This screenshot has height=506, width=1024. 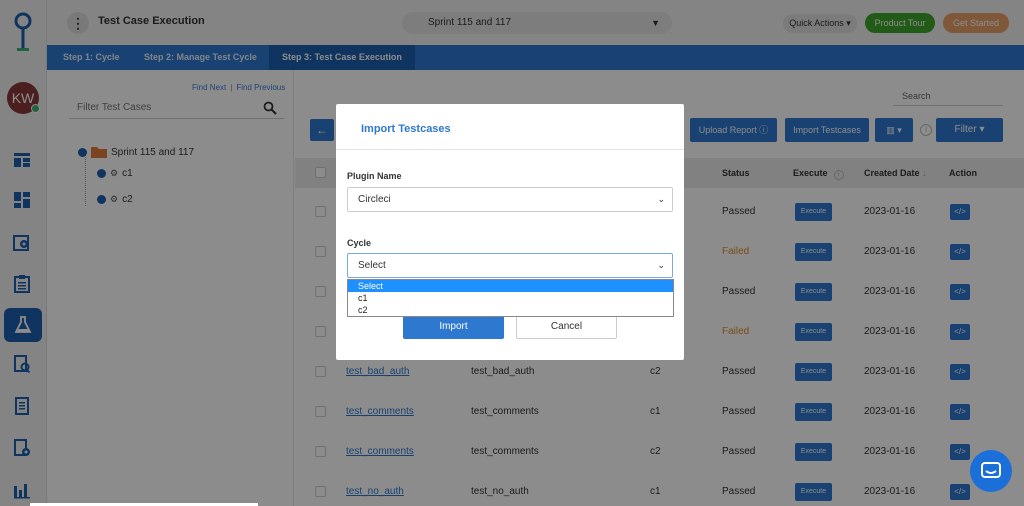 What do you see at coordinates (510, 199) in the screenshot?
I see `plugin-name-select: Circleci ⌄` at bounding box center [510, 199].